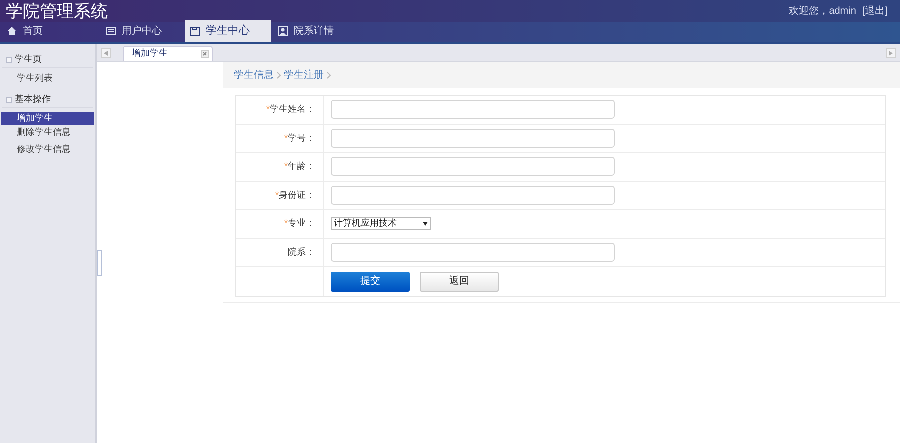 The height and width of the screenshot is (443, 900). I want to click on left-arrow-icon, so click(106, 53).